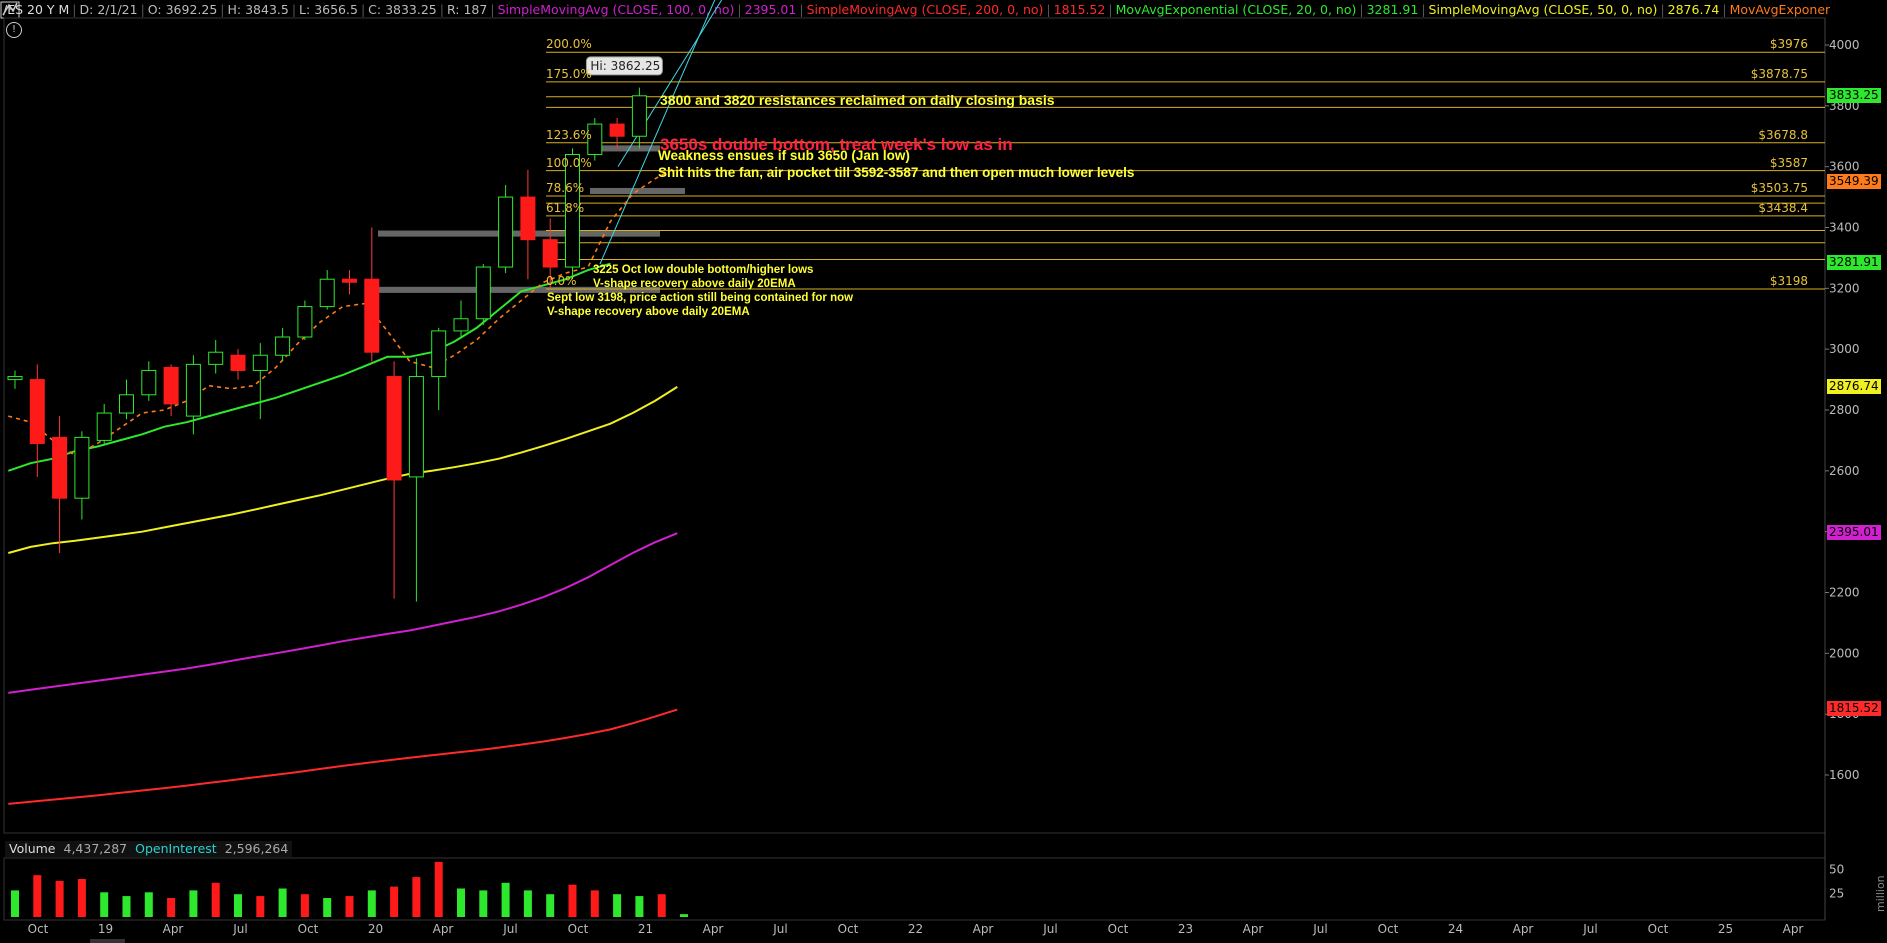 The height and width of the screenshot is (943, 1887). What do you see at coordinates (1788, 280) in the screenshot?
I see `fib-price-label: $3198` at bounding box center [1788, 280].